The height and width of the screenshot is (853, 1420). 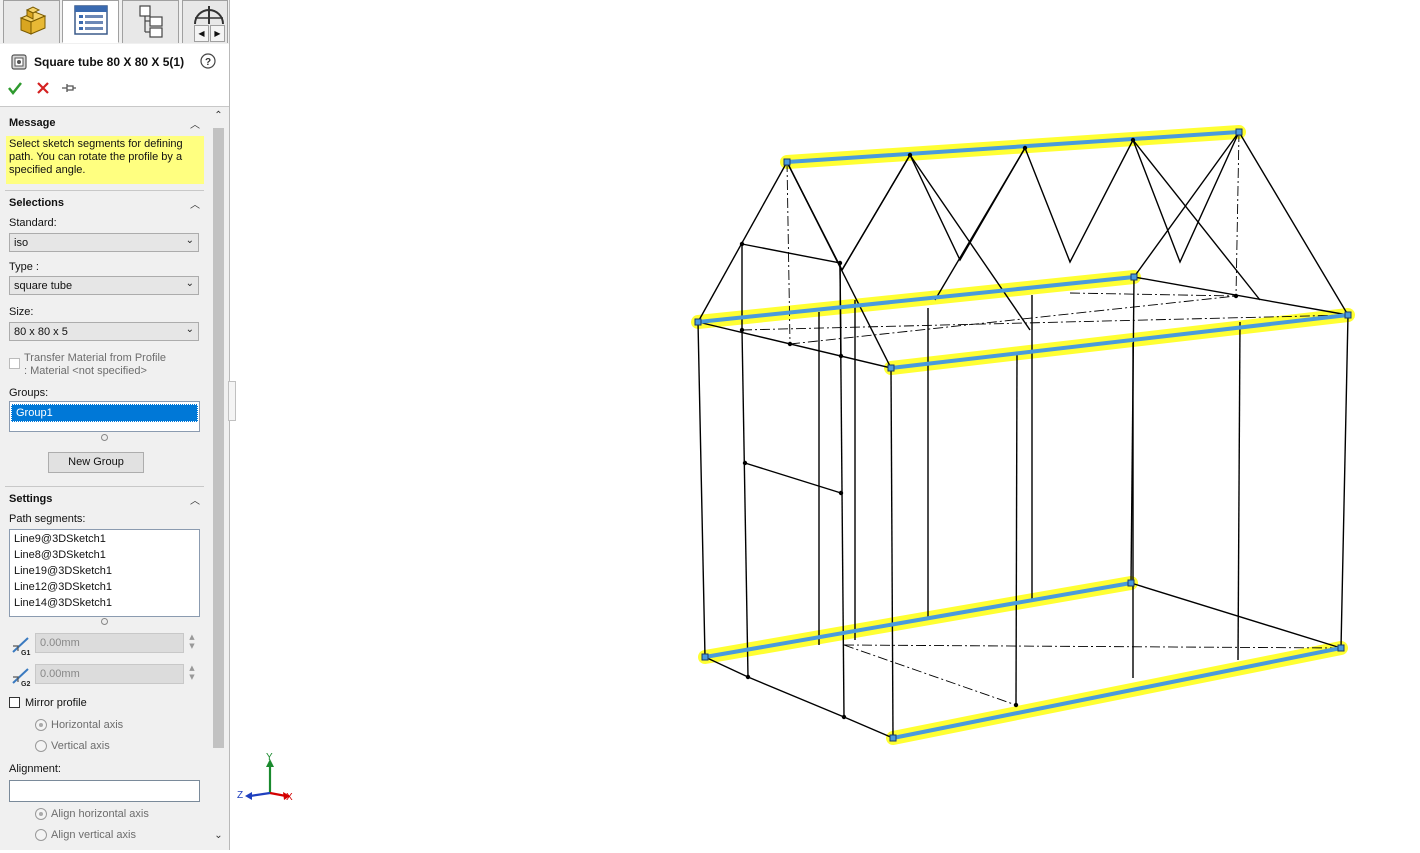 I want to click on tab-scroll-buttons: ◀ ▶, so click(x=210, y=33).